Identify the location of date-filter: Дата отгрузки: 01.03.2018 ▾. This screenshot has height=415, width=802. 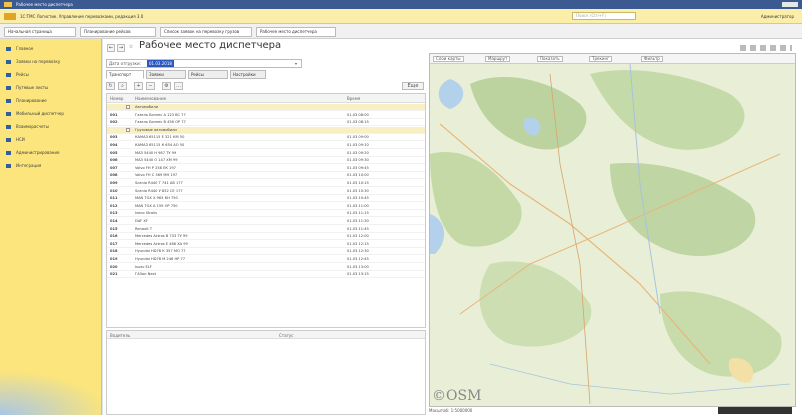
(204, 63).